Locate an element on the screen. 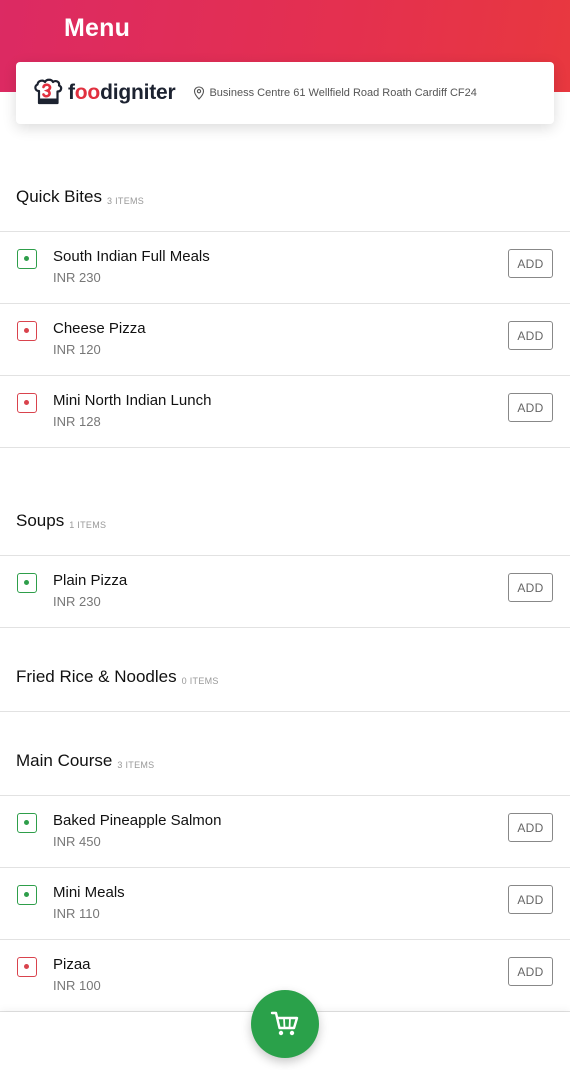 This screenshot has height=1070, width=570. category-item-count: 1 ITEMS is located at coordinates (88, 525).